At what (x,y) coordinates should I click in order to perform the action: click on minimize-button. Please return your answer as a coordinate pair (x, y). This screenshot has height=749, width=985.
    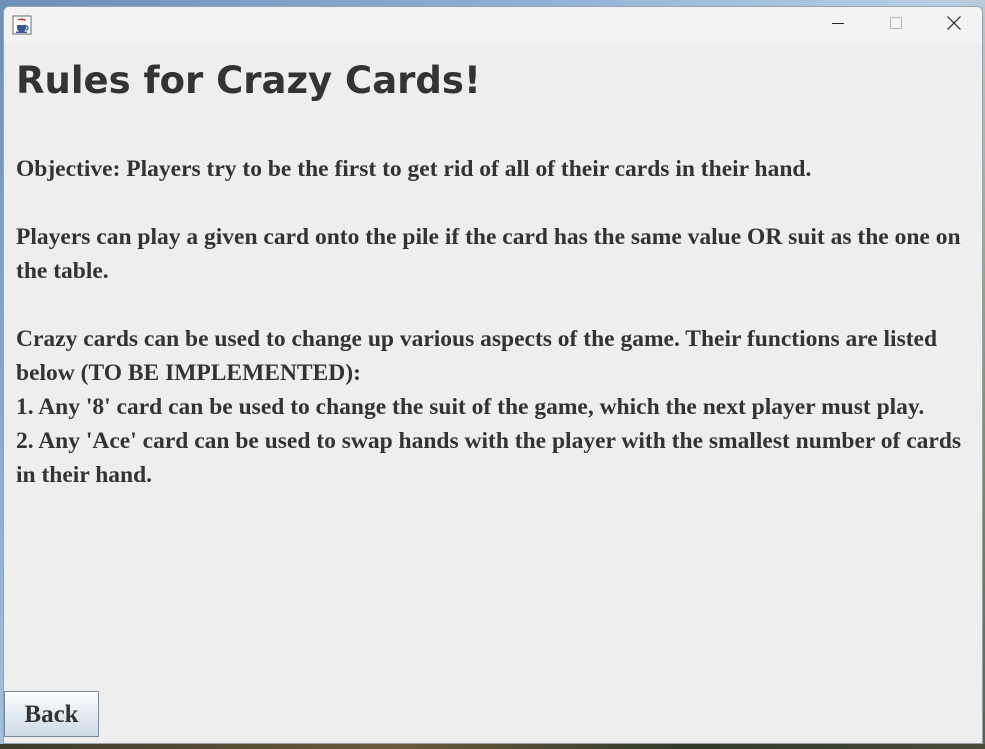
    Looking at the image, I should click on (838, 25).